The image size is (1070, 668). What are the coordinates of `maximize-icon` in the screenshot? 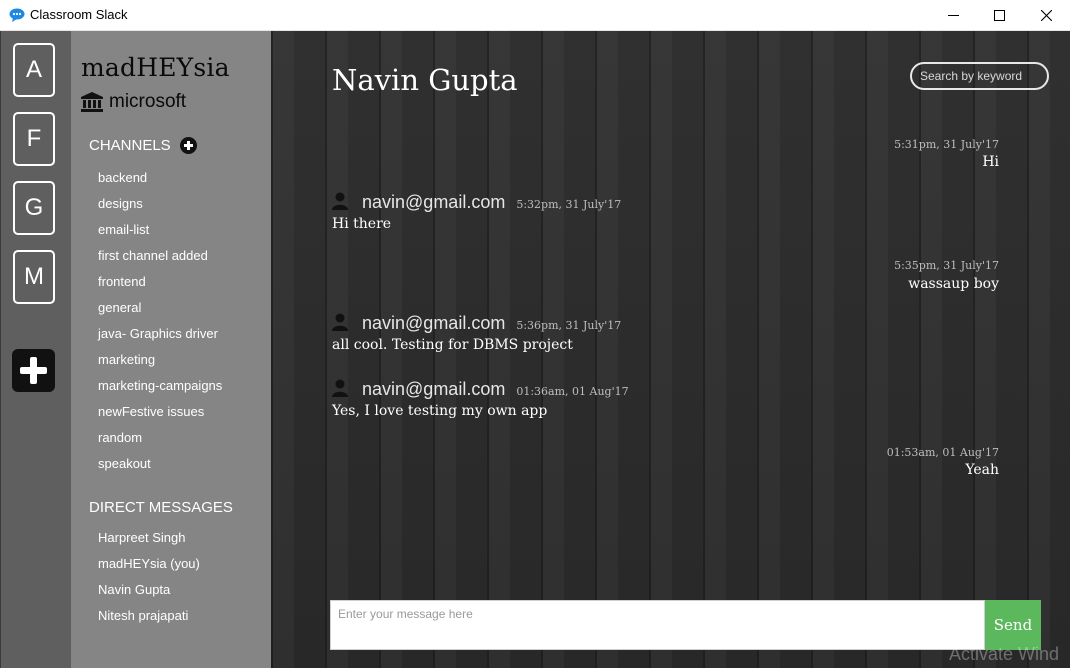 It's located at (999, 15).